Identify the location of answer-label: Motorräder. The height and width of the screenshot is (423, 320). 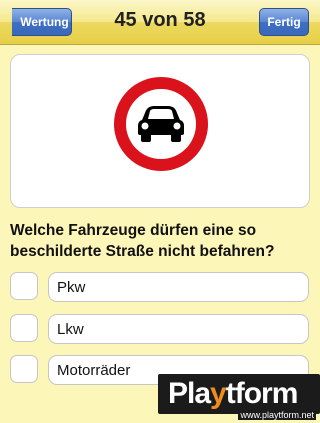
(94, 370).